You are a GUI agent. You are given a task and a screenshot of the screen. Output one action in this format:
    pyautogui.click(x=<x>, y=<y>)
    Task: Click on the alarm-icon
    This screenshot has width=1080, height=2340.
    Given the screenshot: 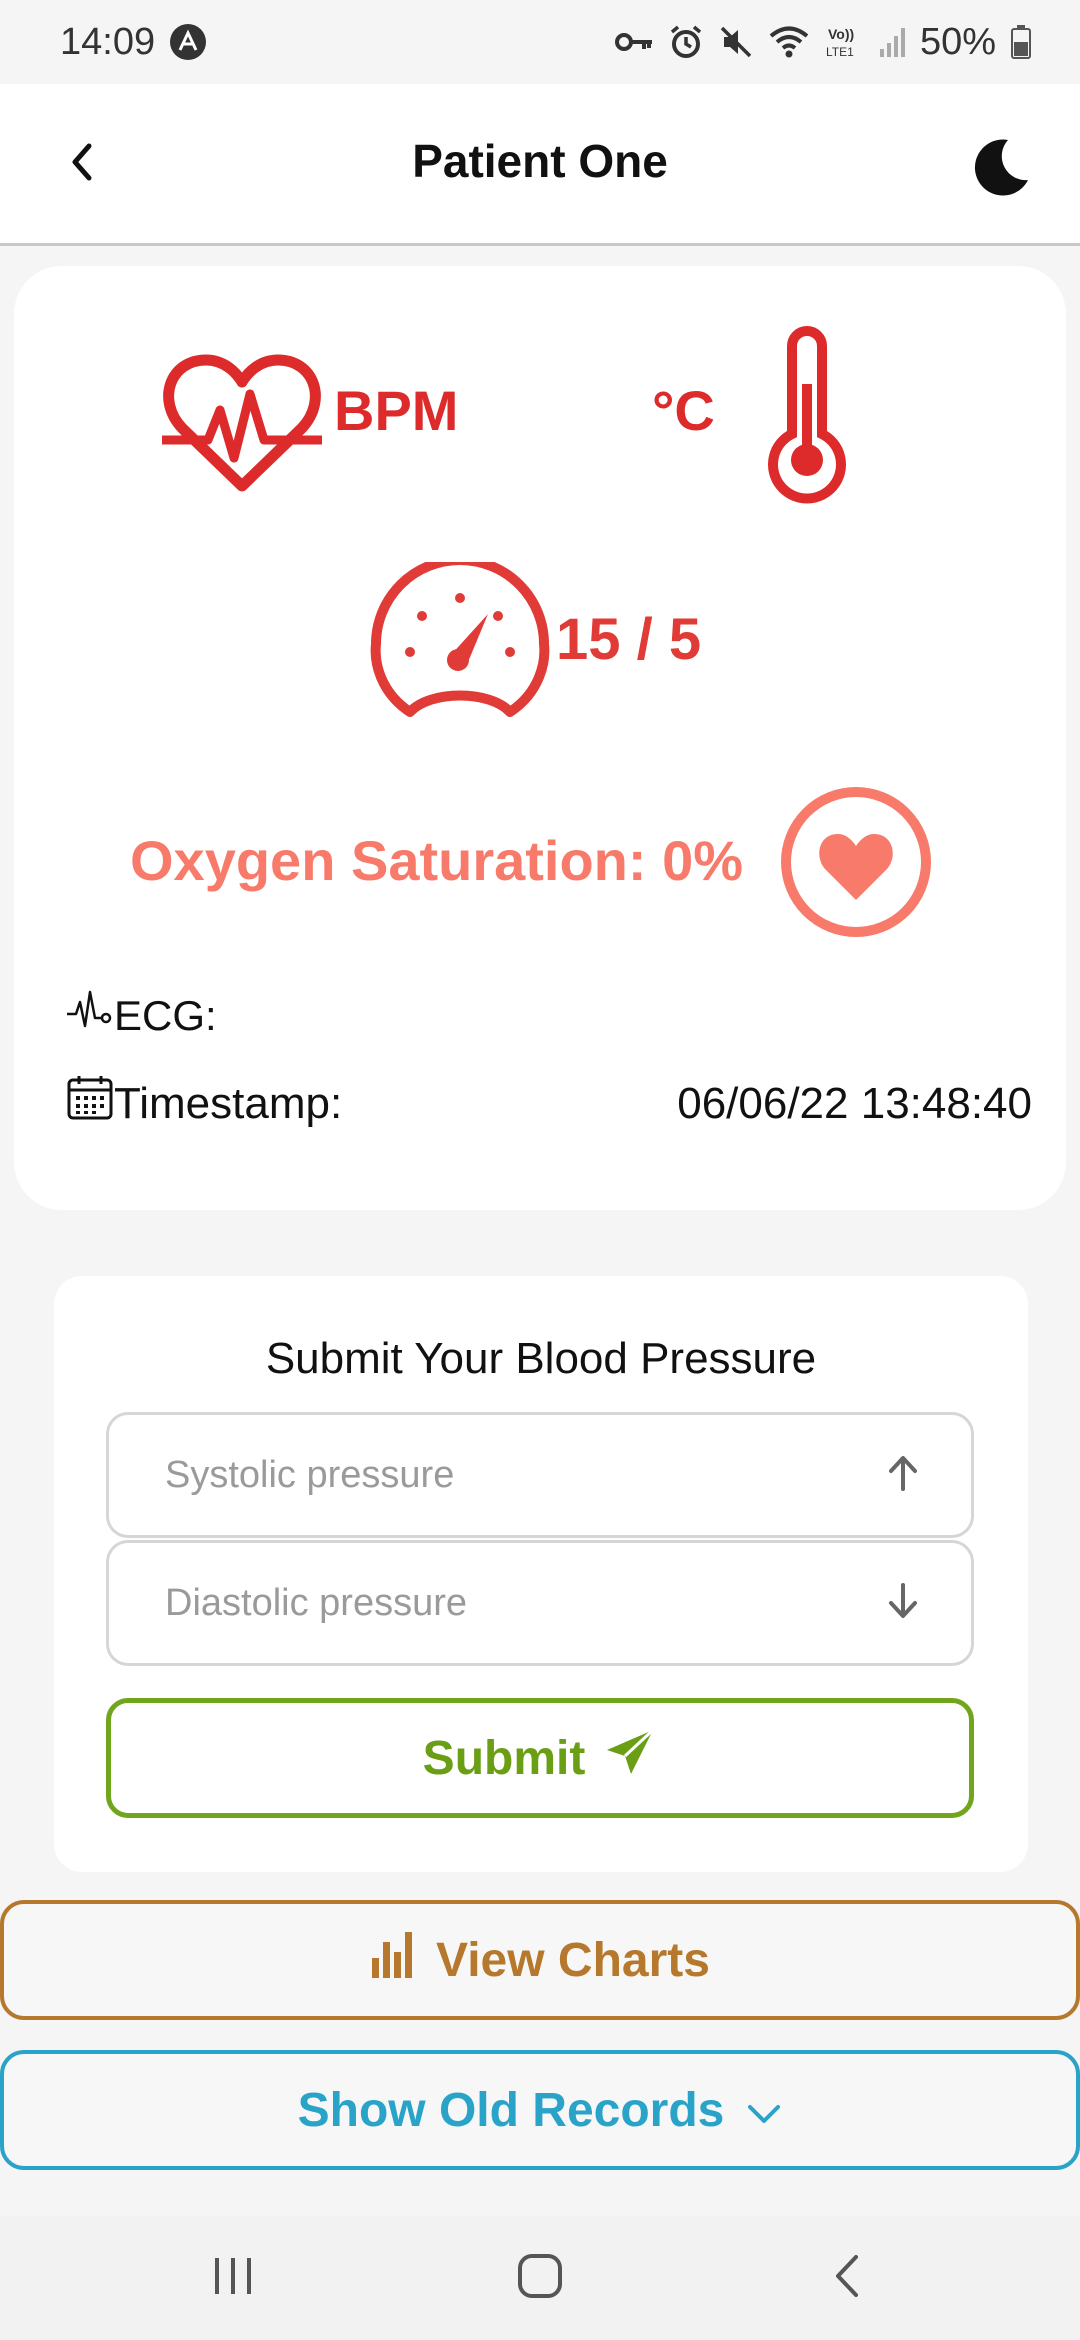 What is the action you would take?
    pyautogui.click(x=686, y=42)
    